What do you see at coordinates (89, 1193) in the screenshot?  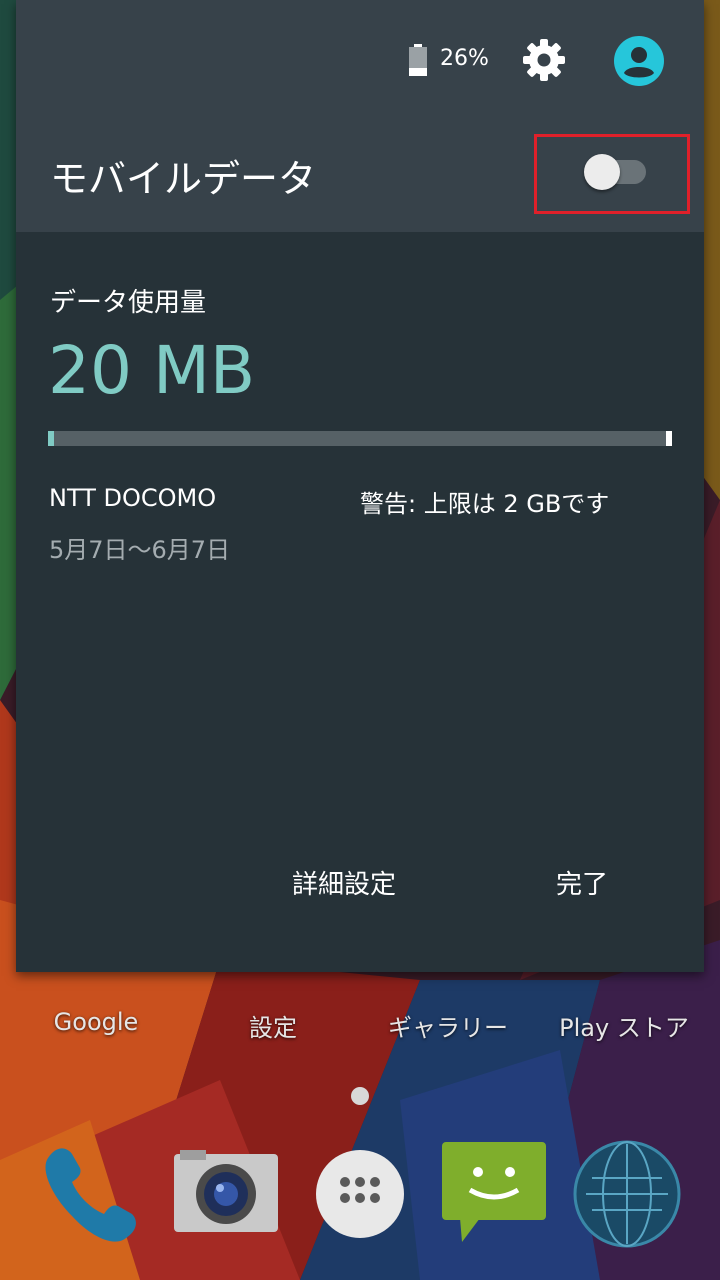 I see `phone-icon` at bounding box center [89, 1193].